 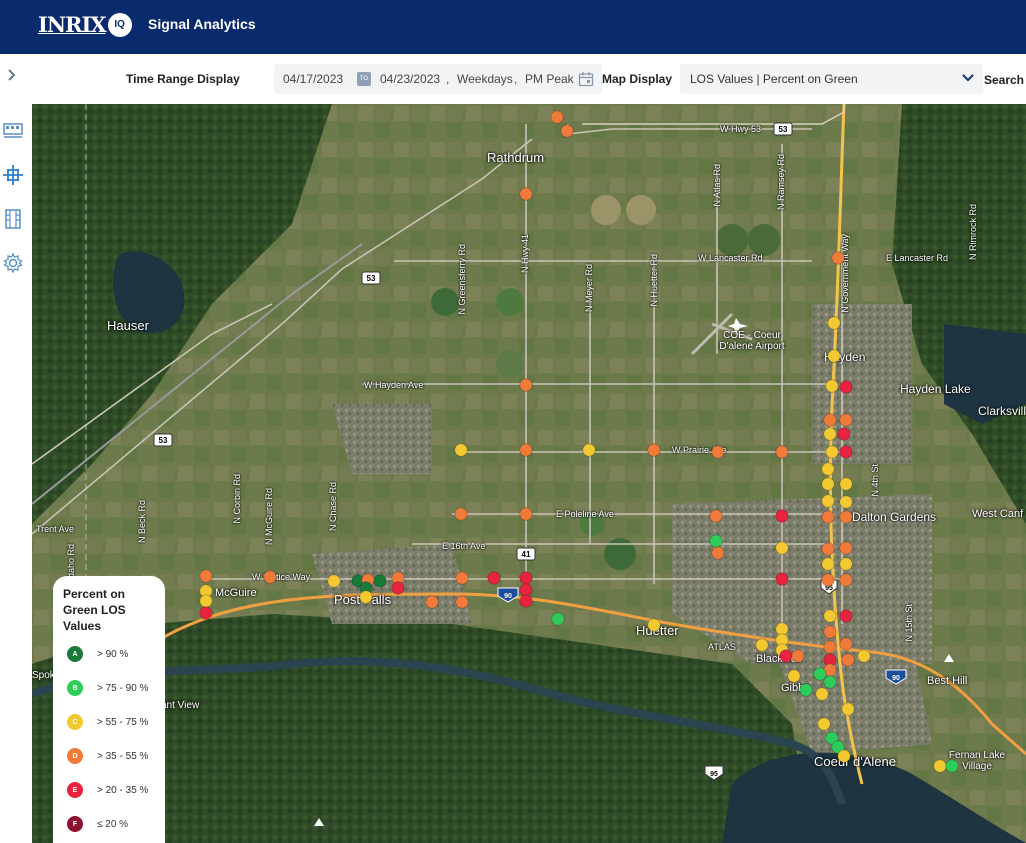 What do you see at coordinates (831, 79) in the screenshot?
I see `map-display-select: LOS Values | Percent on Green` at bounding box center [831, 79].